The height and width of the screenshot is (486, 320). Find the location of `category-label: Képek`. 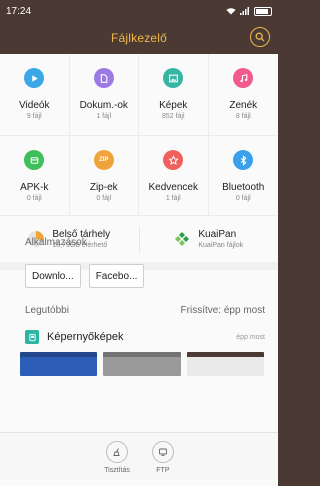

category-label: Képek is located at coordinates (173, 105).